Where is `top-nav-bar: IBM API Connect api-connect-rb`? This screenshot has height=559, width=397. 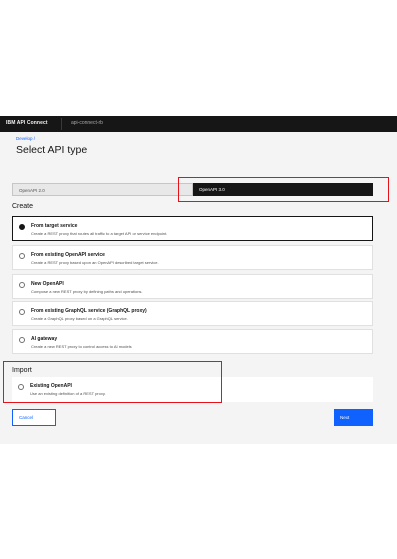 top-nav-bar: IBM API Connect api-connect-rb is located at coordinates (198, 124).